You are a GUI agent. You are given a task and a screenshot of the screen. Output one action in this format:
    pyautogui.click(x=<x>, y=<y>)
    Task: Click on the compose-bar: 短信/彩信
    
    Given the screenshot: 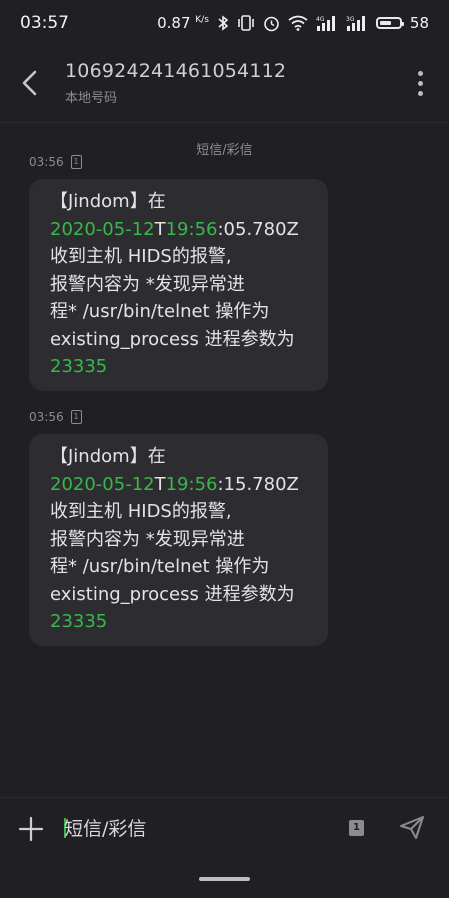 What is the action you would take?
    pyautogui.click(x=224, y=828)
    